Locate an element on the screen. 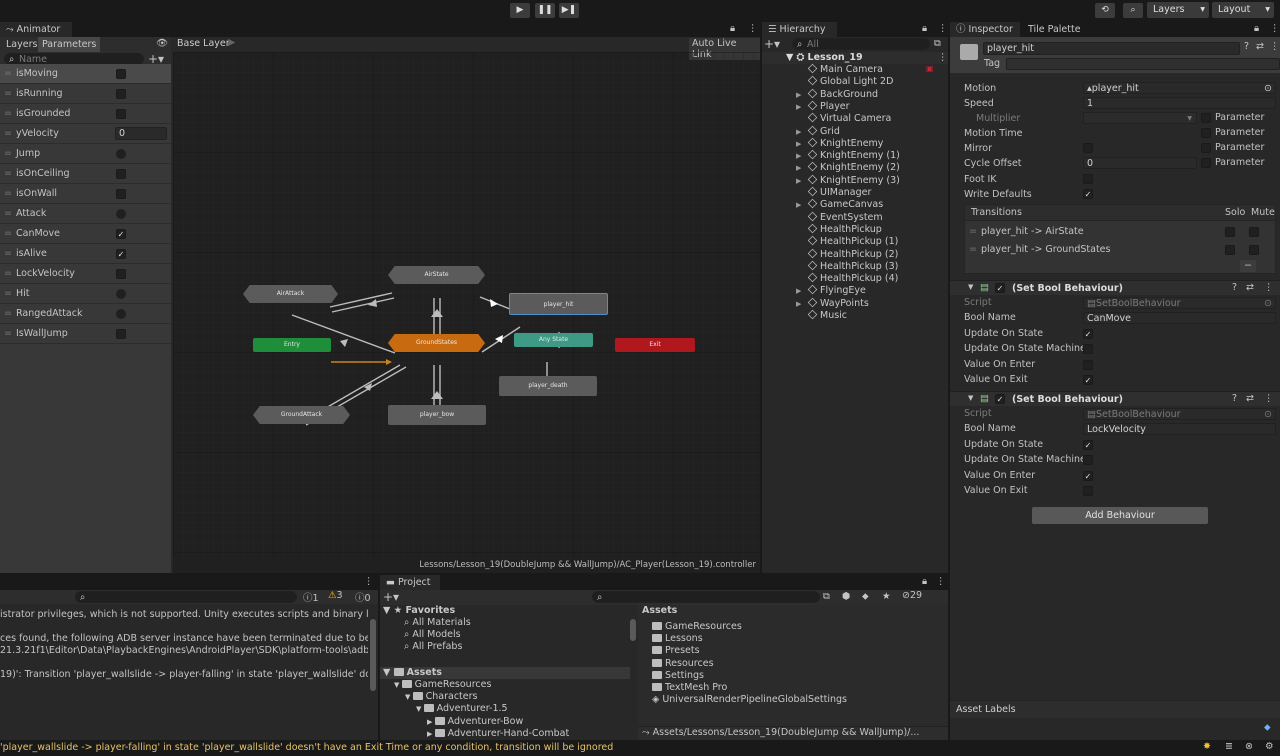 The width and height of the screenshot is (1280, 756). state-airstate: AirState is located at coordinates (436, 275).